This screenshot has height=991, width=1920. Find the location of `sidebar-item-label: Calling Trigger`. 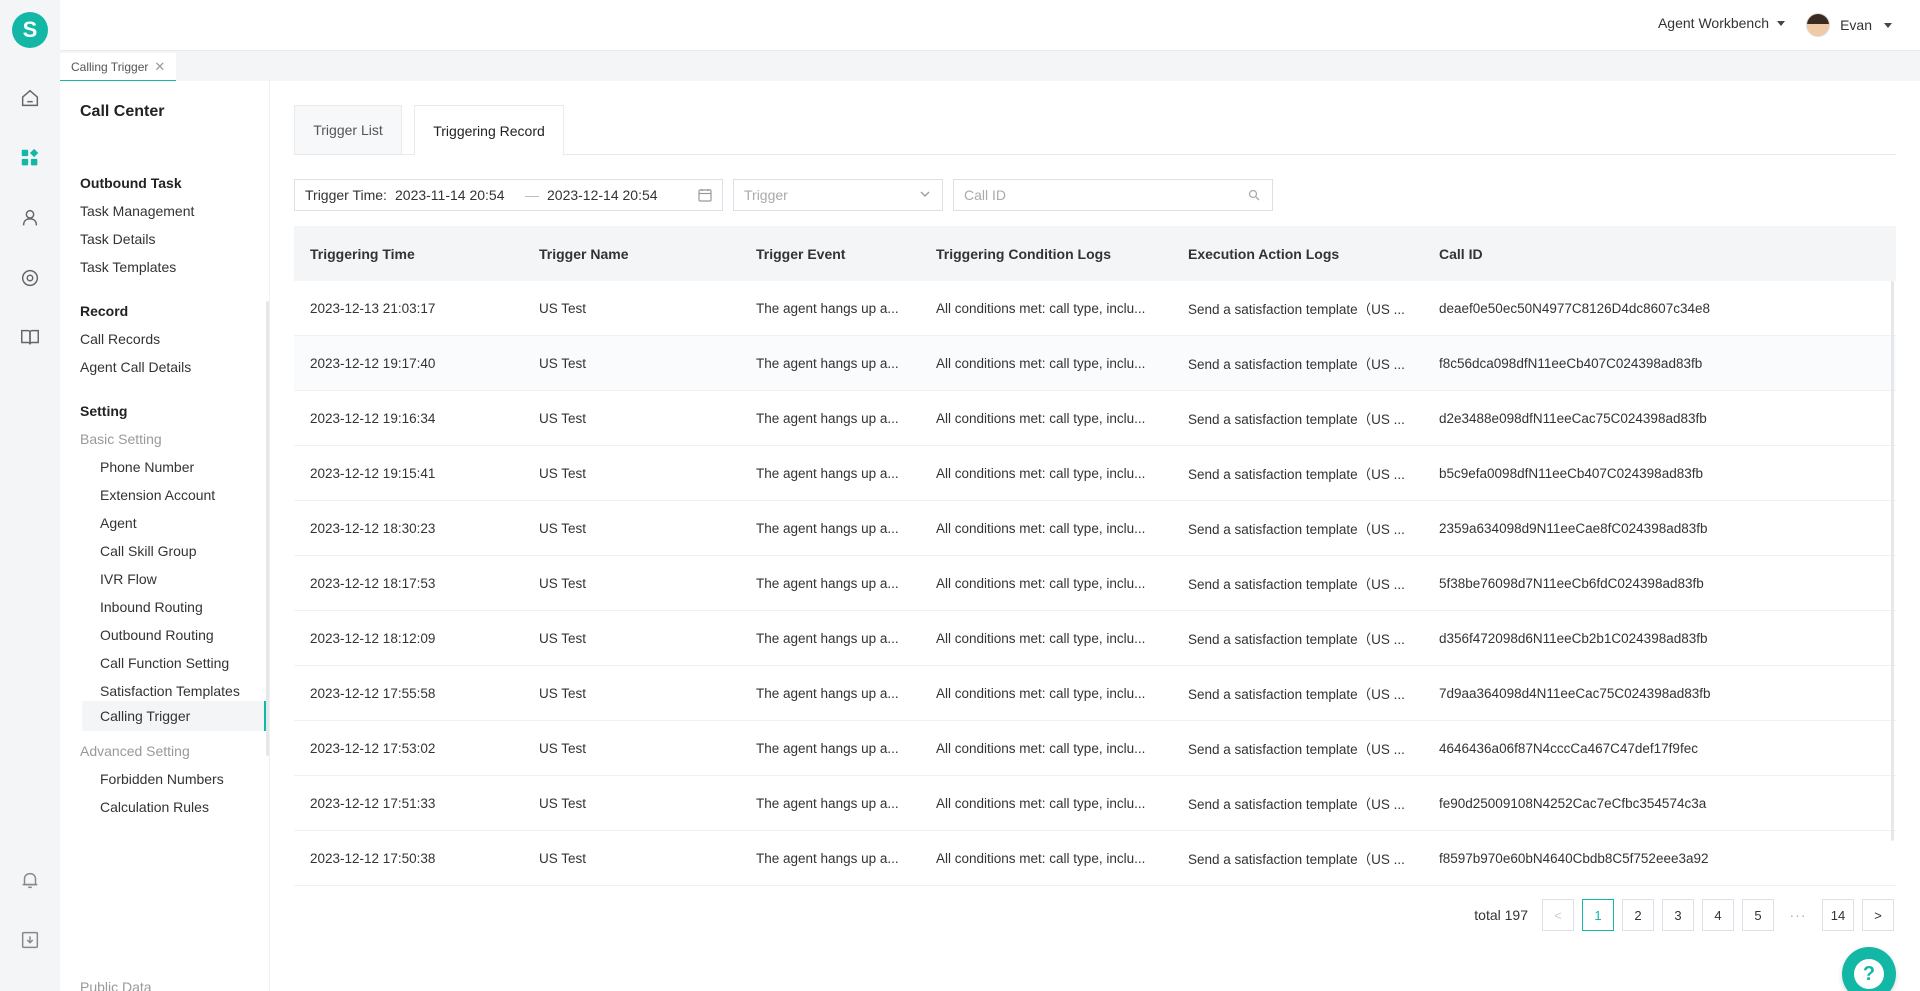

sidebar-item-label: Calling Trigger is located at coordinates (145, 716).